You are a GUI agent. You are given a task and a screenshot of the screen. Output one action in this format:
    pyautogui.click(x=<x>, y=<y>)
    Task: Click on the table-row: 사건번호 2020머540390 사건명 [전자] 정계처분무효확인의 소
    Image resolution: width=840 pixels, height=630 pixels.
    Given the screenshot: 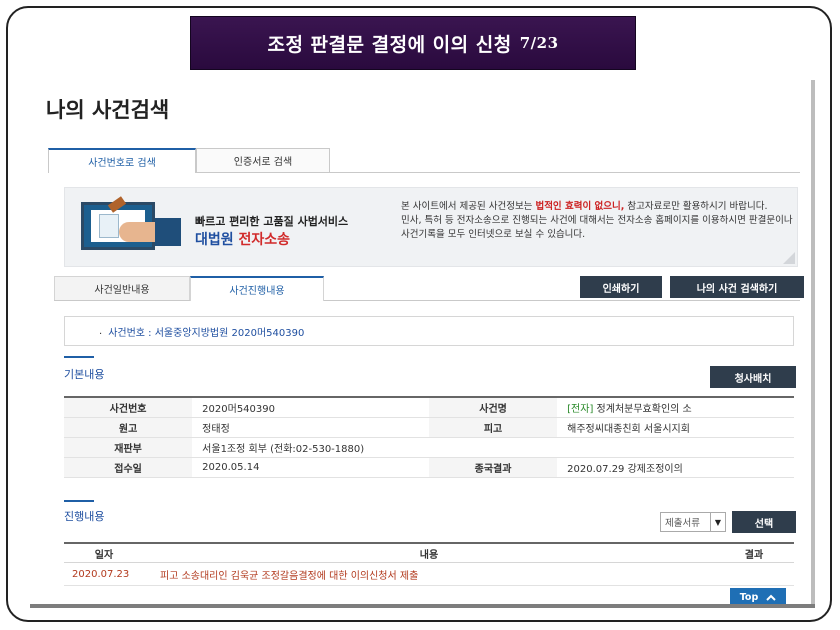 What is the action you would take?
    pyautogui.click(x=429, y=407)
    